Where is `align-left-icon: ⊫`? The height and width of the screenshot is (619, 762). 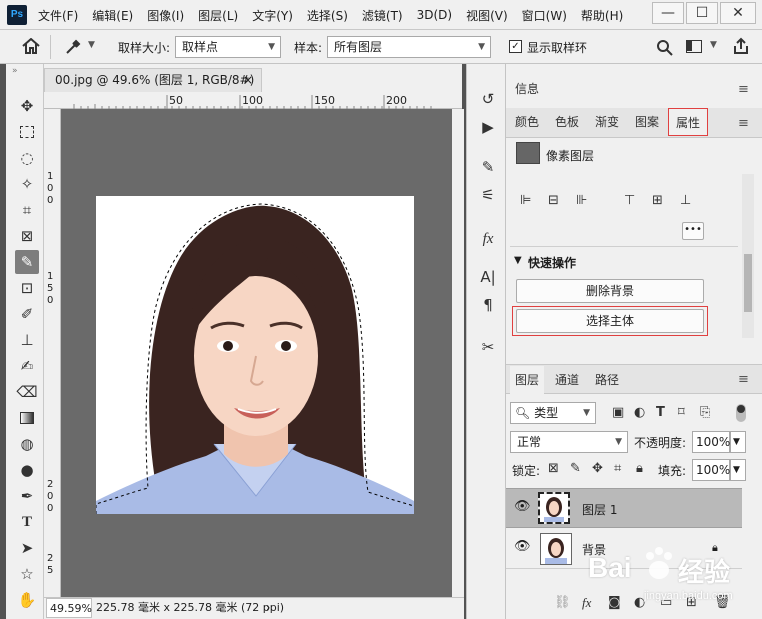 align-left-icon: ⊫ is located at coordinates (525, 201).